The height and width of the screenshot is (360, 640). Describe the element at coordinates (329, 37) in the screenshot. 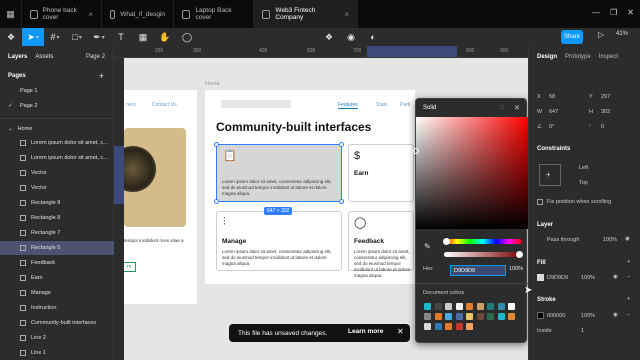

I see `component-icon: ❖` at that location.